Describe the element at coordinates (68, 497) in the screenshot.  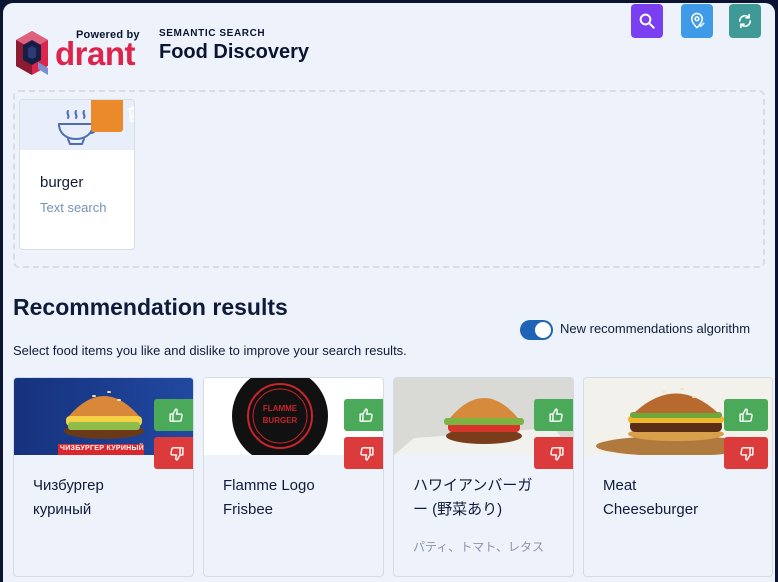
I see `card-title: Чизбургер куриный` at that location.